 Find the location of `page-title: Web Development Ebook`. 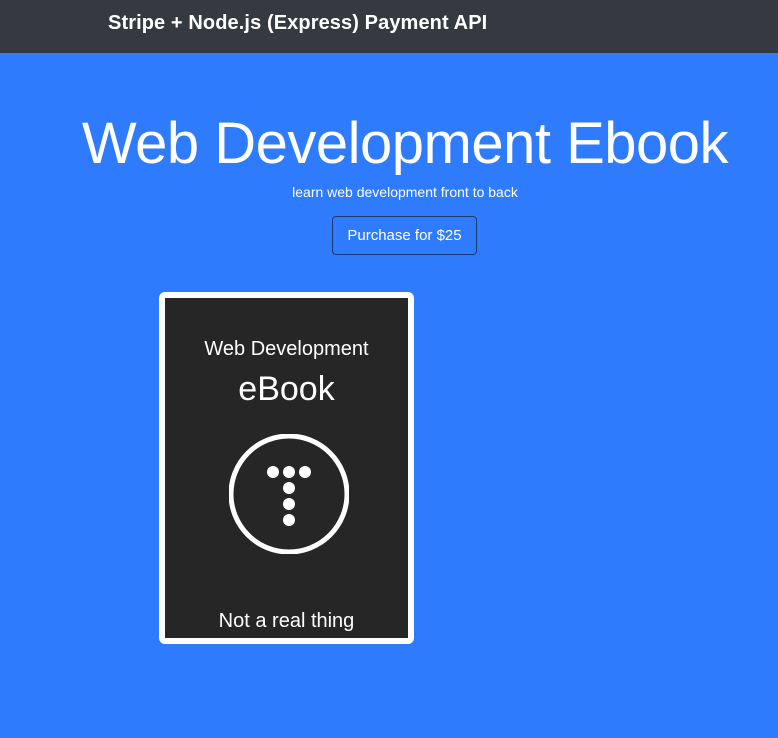

page-title: Web Development Ebook is located at coordinates (405, 143).